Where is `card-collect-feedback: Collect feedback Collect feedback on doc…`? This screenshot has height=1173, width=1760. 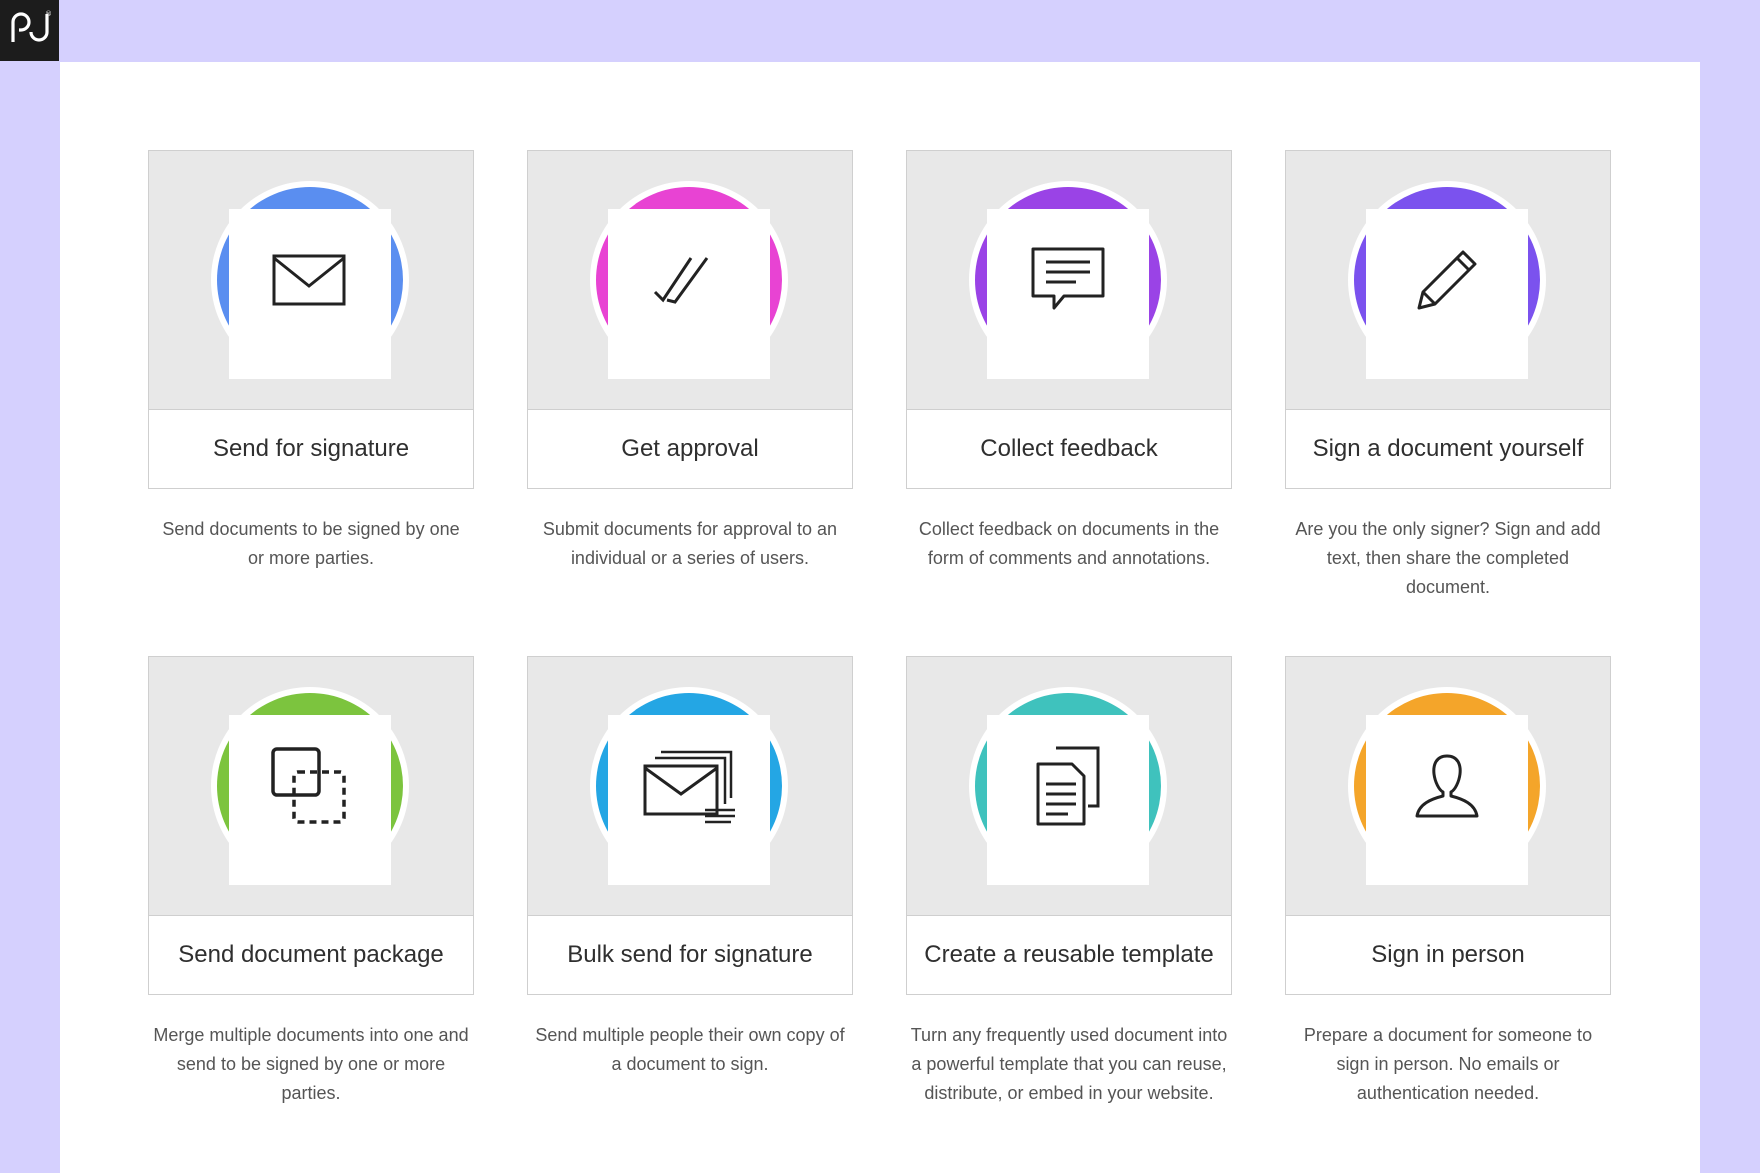
card-collect-feedback: Collect feedback Collect feedback on doc… is located at coordinates (1069, 361).